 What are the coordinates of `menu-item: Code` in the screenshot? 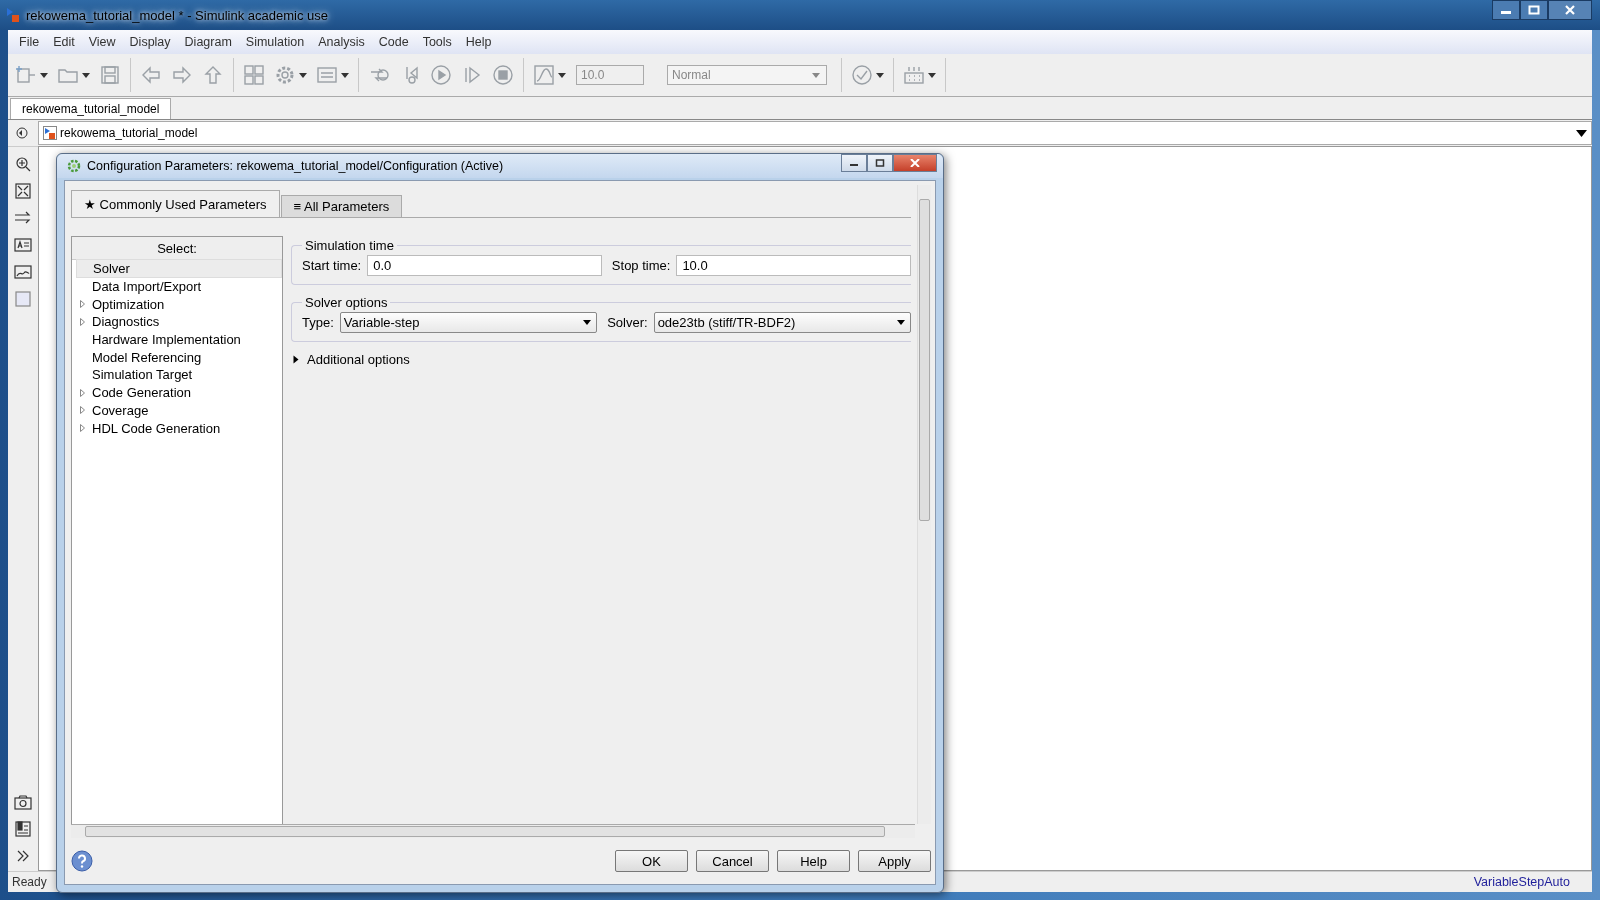 It's located at (393, 42).